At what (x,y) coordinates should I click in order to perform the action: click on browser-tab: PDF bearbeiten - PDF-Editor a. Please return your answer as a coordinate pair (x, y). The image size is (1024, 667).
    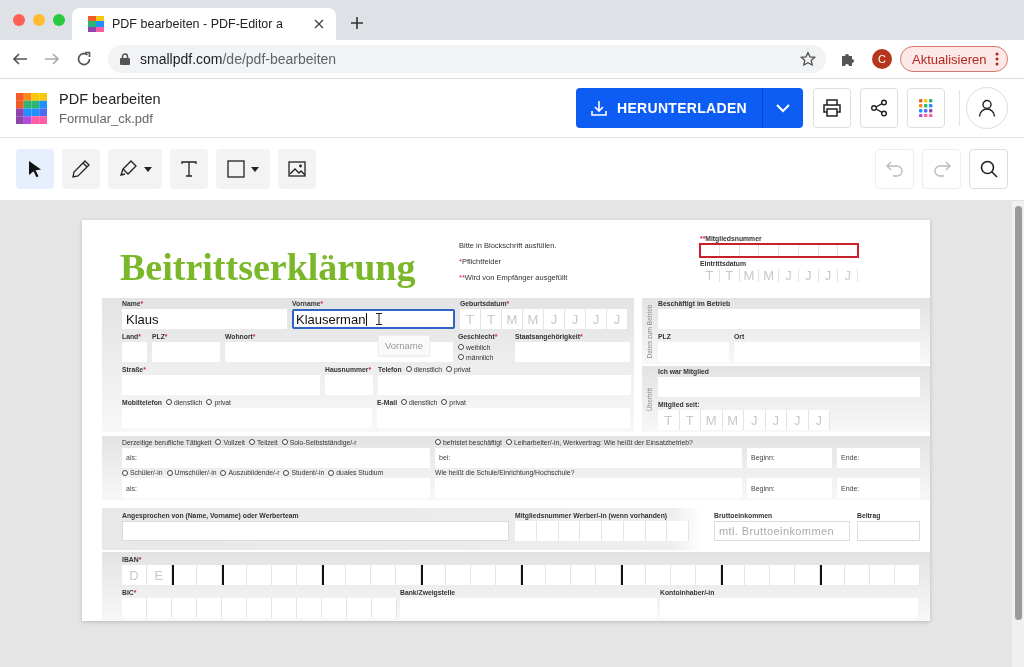
    Looking at the image, I should click on (204, 24).